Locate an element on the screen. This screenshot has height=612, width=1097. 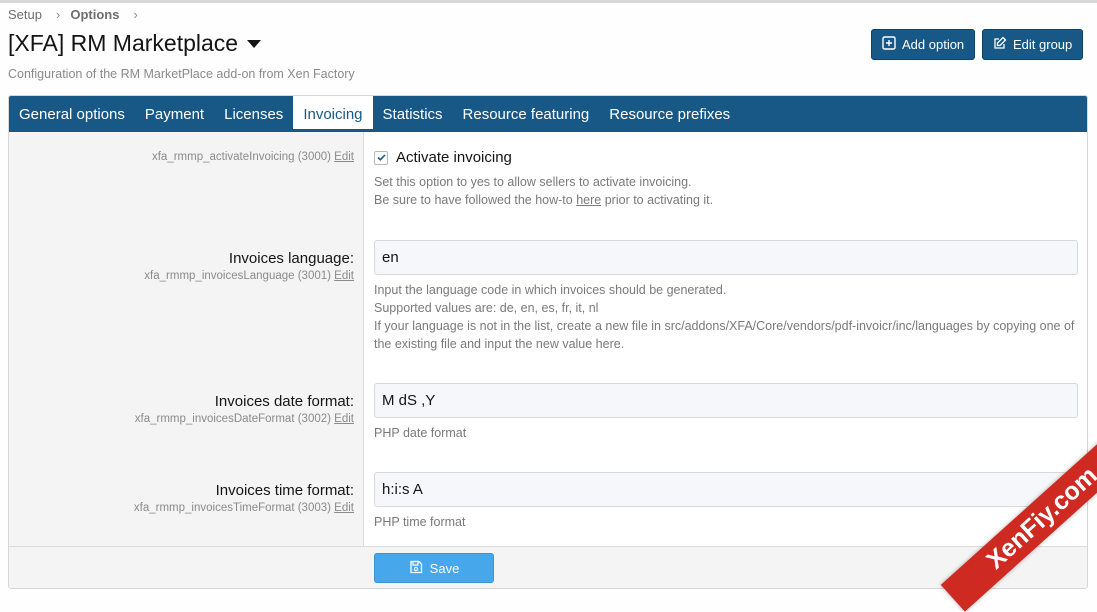
hint-text: Be sure to have followed the how-to is located at coordinates (475, 200).